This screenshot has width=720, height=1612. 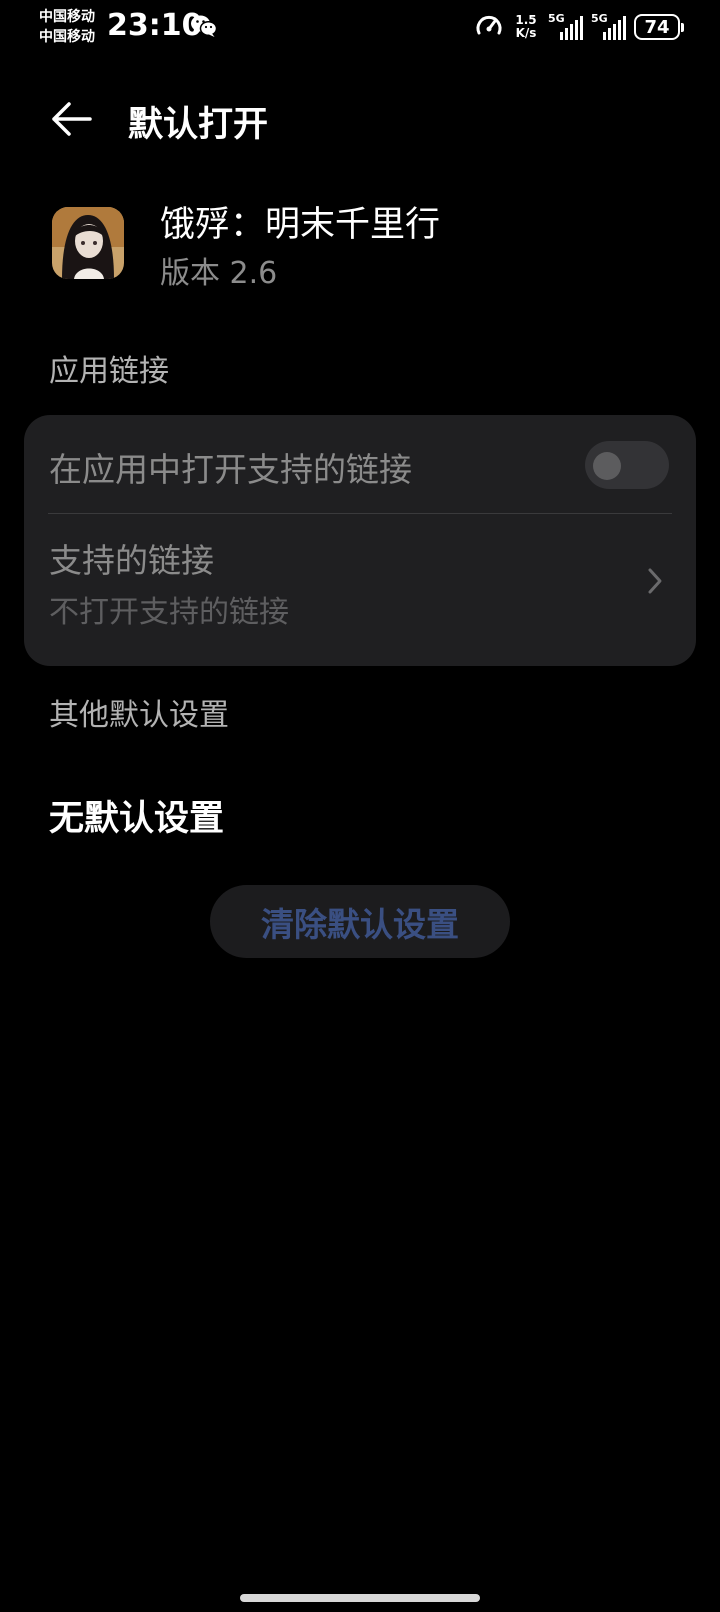 I want to click on network-speed-unit: K/s, so click(x=526, y=33).